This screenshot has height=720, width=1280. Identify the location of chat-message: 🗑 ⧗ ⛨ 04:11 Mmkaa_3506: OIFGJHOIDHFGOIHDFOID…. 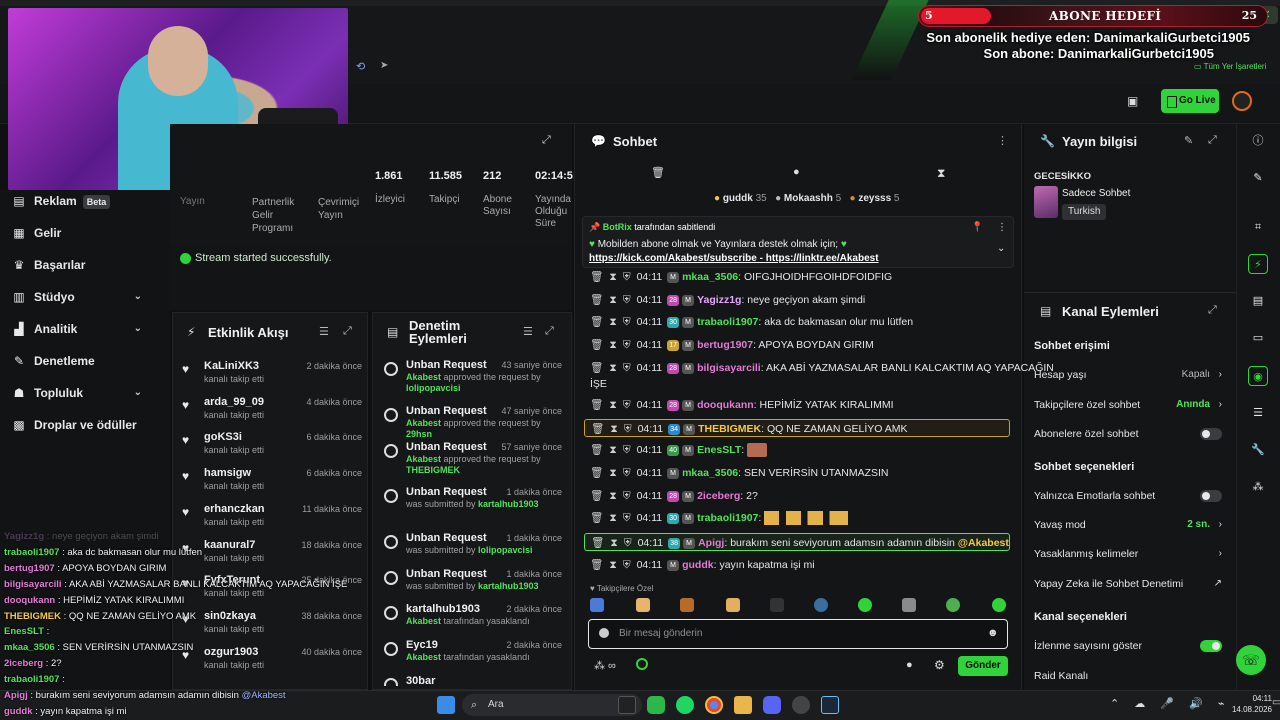
(800, 277).